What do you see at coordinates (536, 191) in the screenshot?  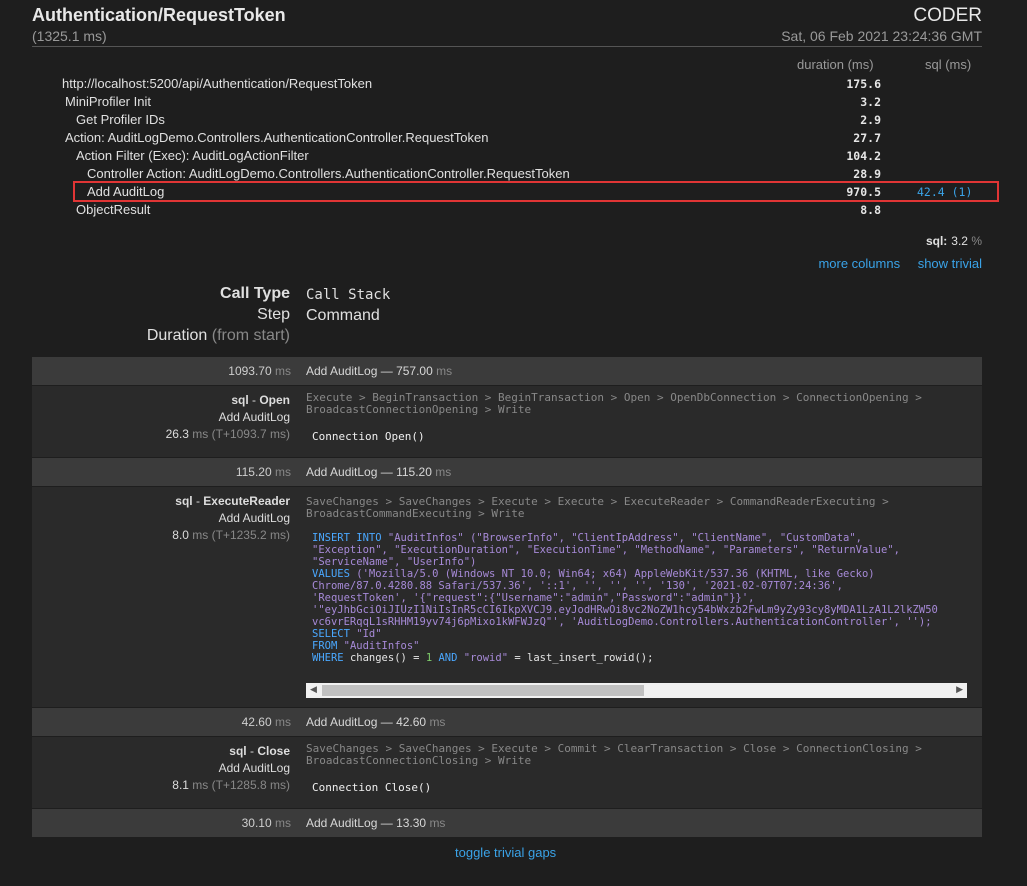 I see `highlight-box` at bounding box center [536, 191].